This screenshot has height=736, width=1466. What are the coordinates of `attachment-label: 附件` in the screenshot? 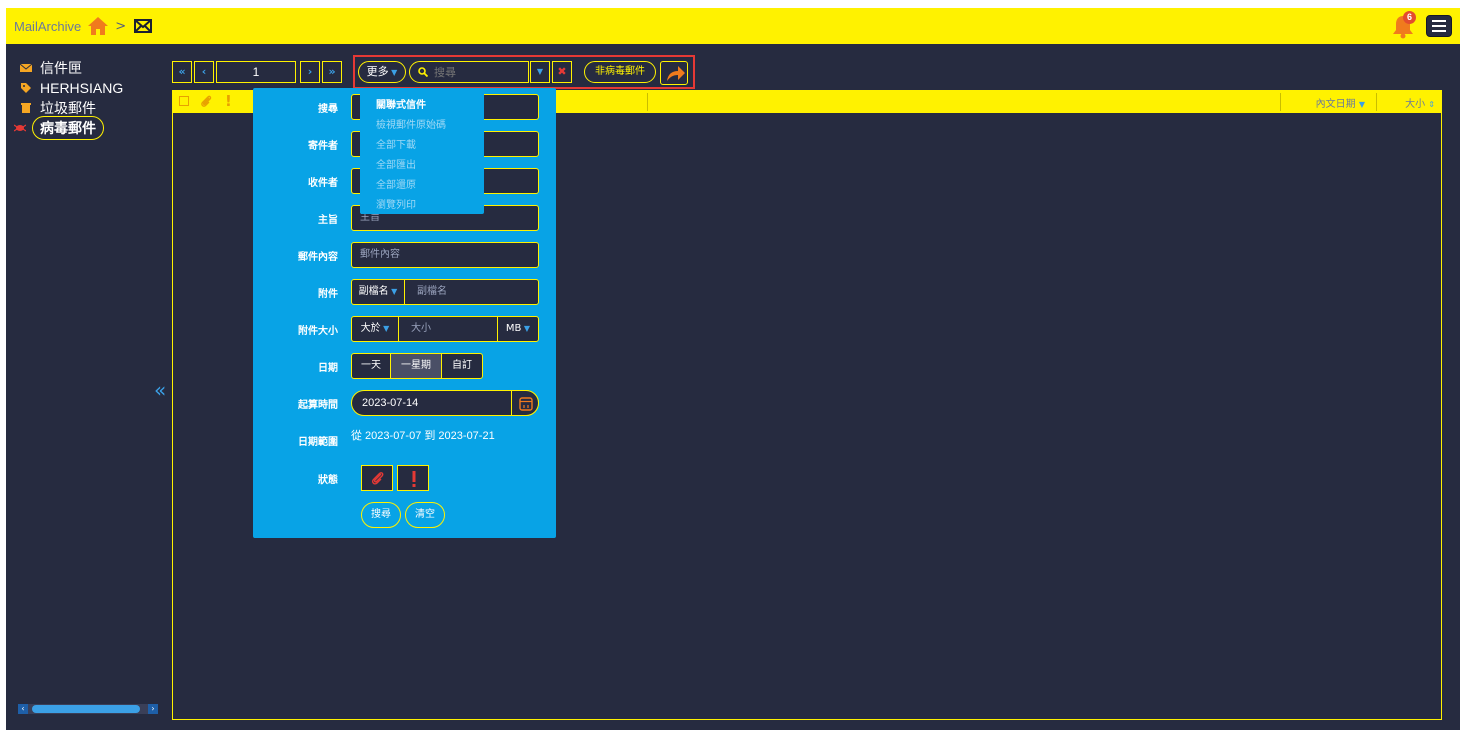 It's located at (328, 294).